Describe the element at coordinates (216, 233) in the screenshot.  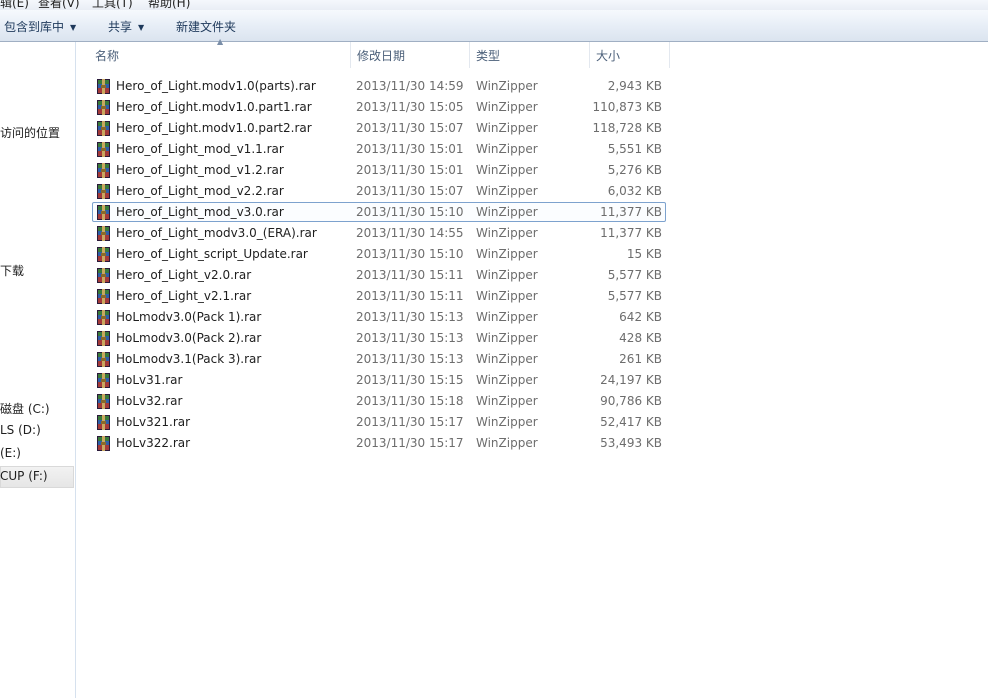
I see `file-name: Hero_of_Light_modv3.0_(ERA).rar` at that location.